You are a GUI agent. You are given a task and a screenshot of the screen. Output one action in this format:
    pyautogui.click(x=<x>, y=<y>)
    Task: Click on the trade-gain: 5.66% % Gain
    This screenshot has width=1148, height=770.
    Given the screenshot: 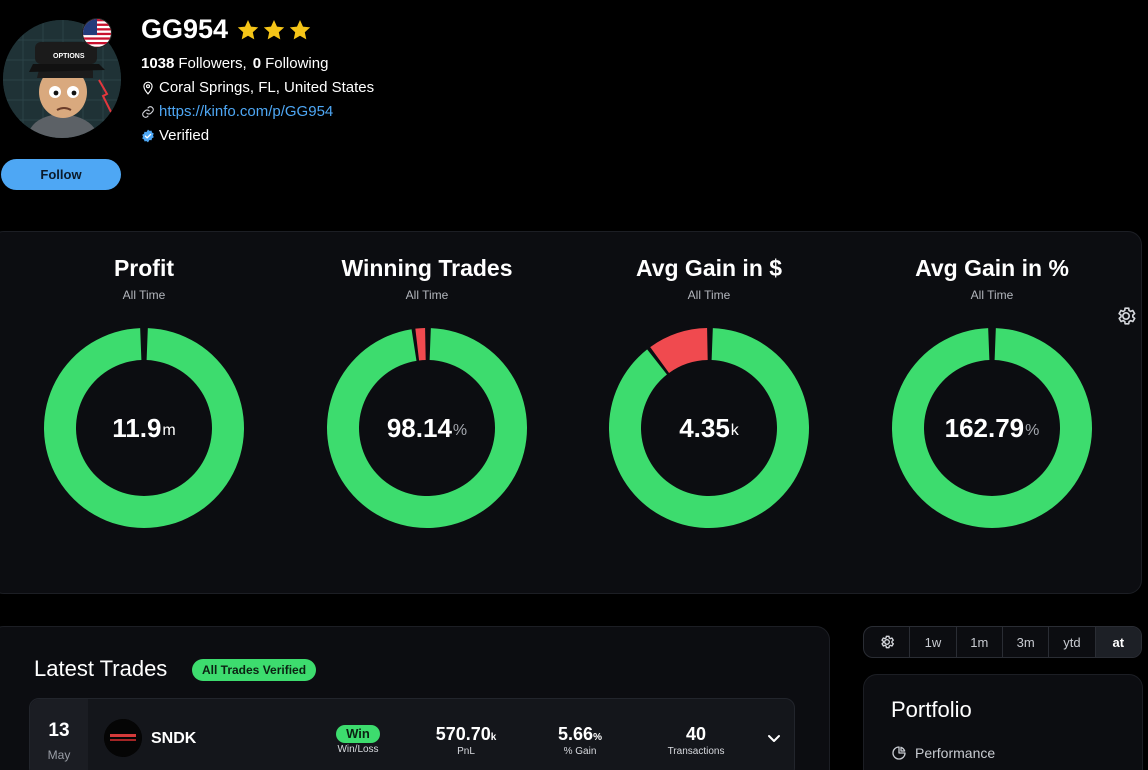 What is the action you would take?
    pyautogui.click(x=580, y=740)
    